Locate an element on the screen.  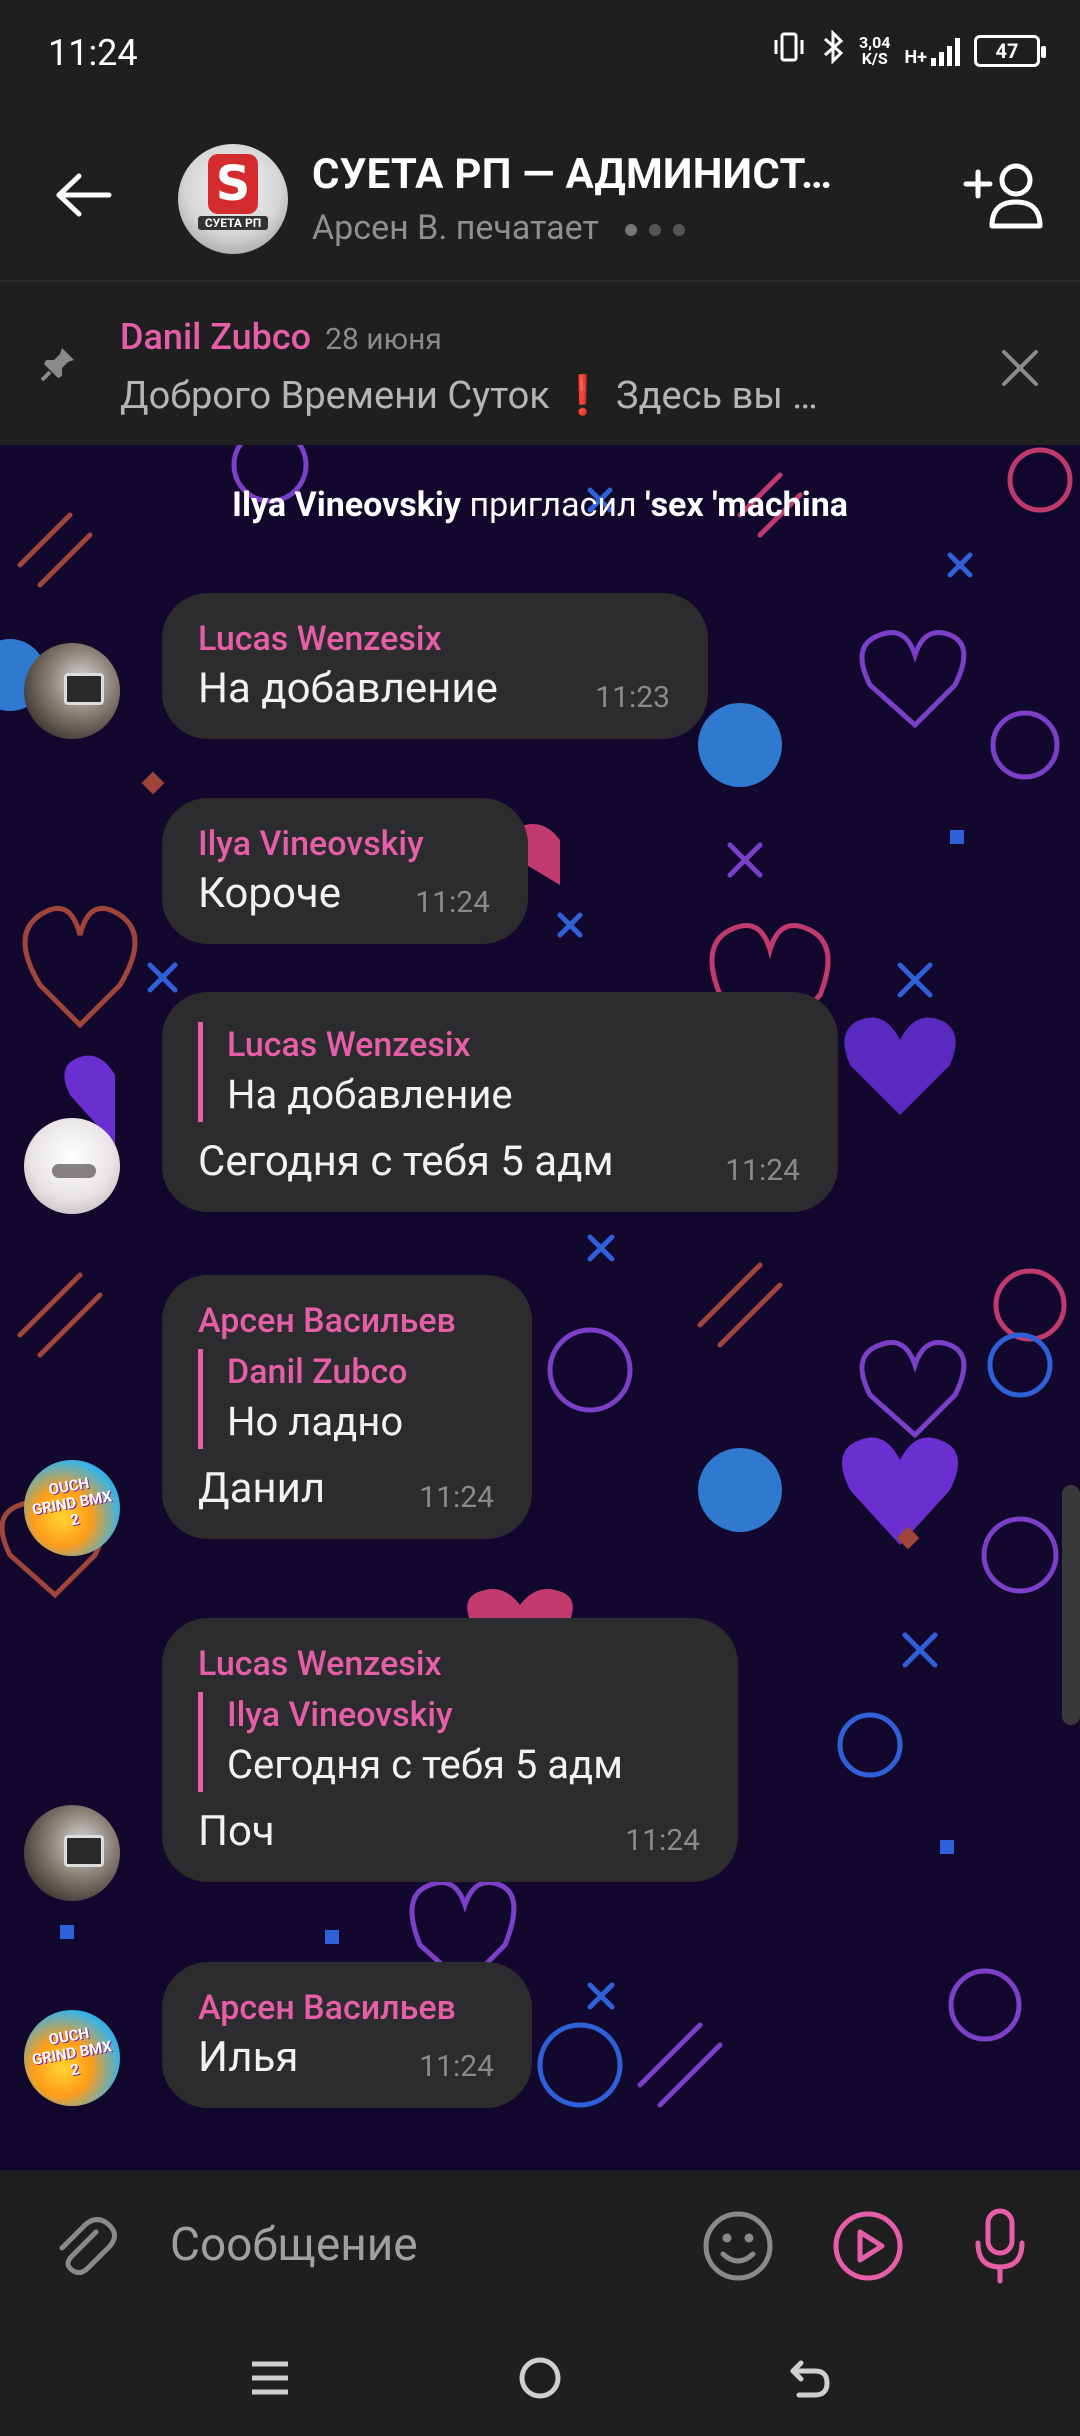
close-pinned-button is located at coordinates (1020, 368).